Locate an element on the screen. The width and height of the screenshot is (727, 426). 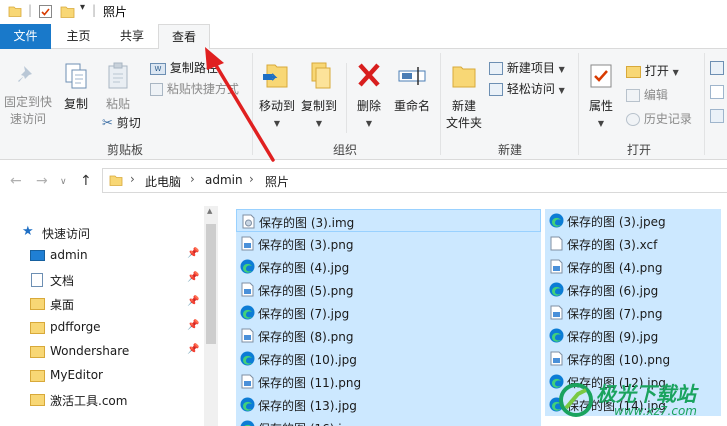
file-item: 保存的图 (6).jpg is located at coordinates (633, 289).